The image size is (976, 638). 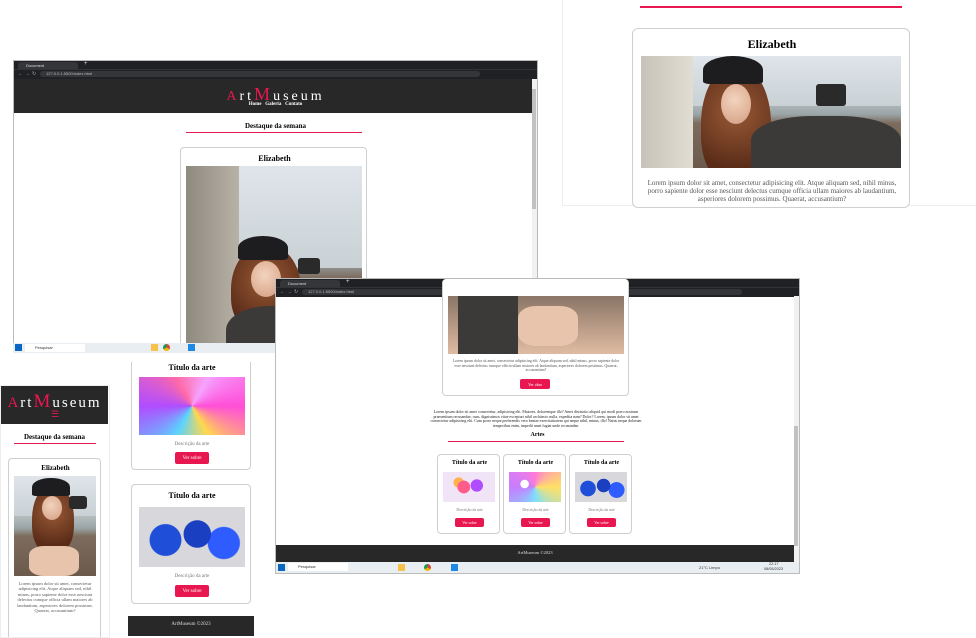 What do you see at coordinates (535, 384) in the screenshot?
I see `see-artwork-button: Ver obra` at bounding box center [535, 384].